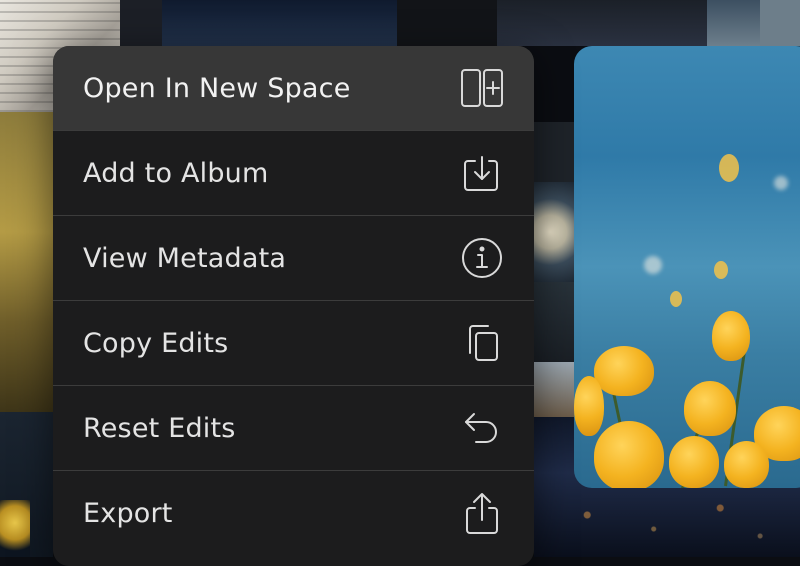 The image size is (800, 566). I want to click on undo-arrow-icon, so click(482, 428).